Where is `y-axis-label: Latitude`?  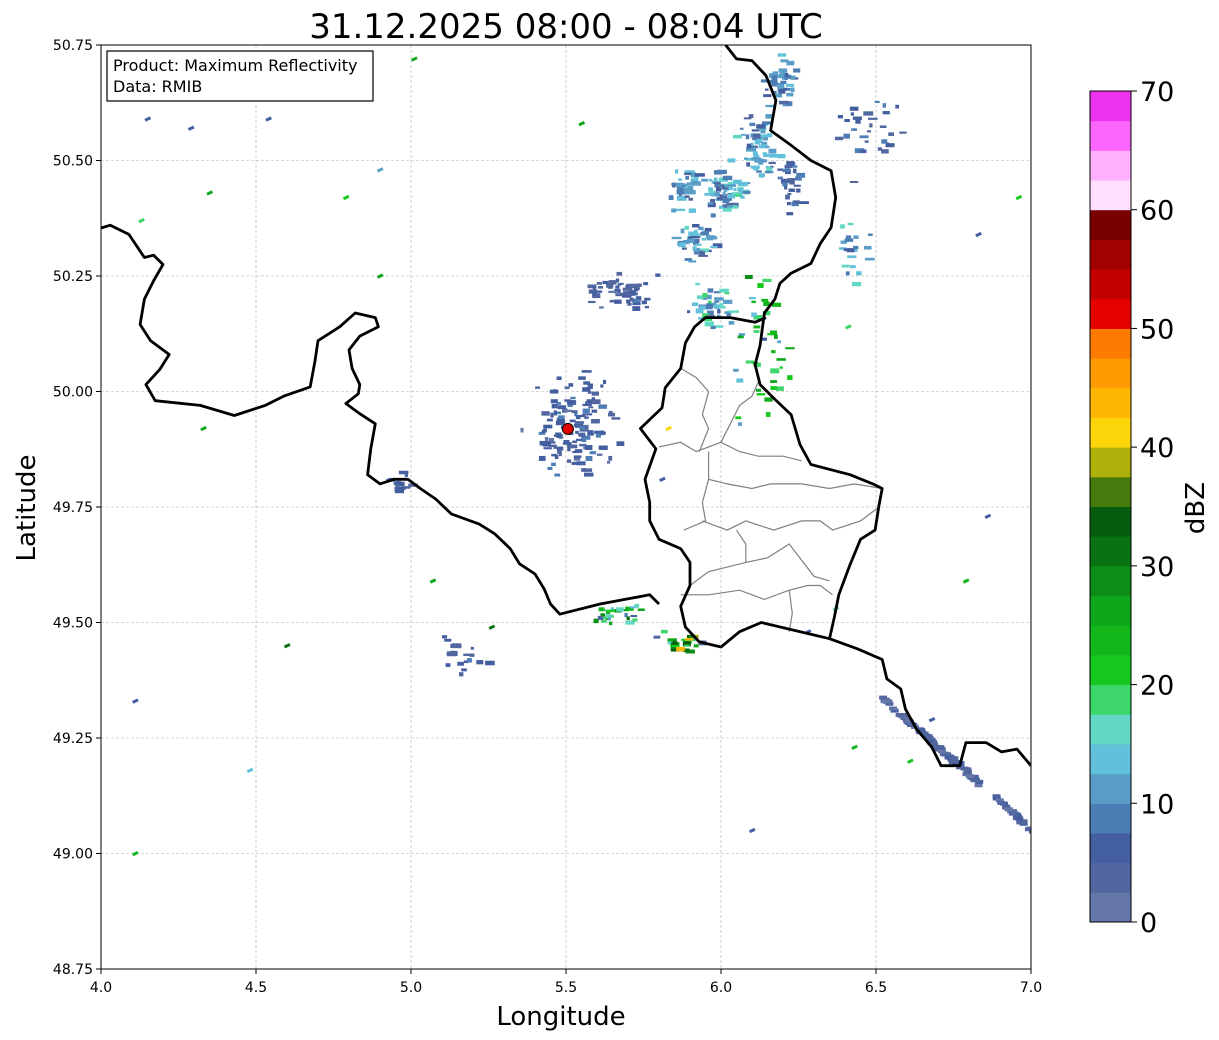
y-axis-label: Latitude is located at coordinates (27, 507).